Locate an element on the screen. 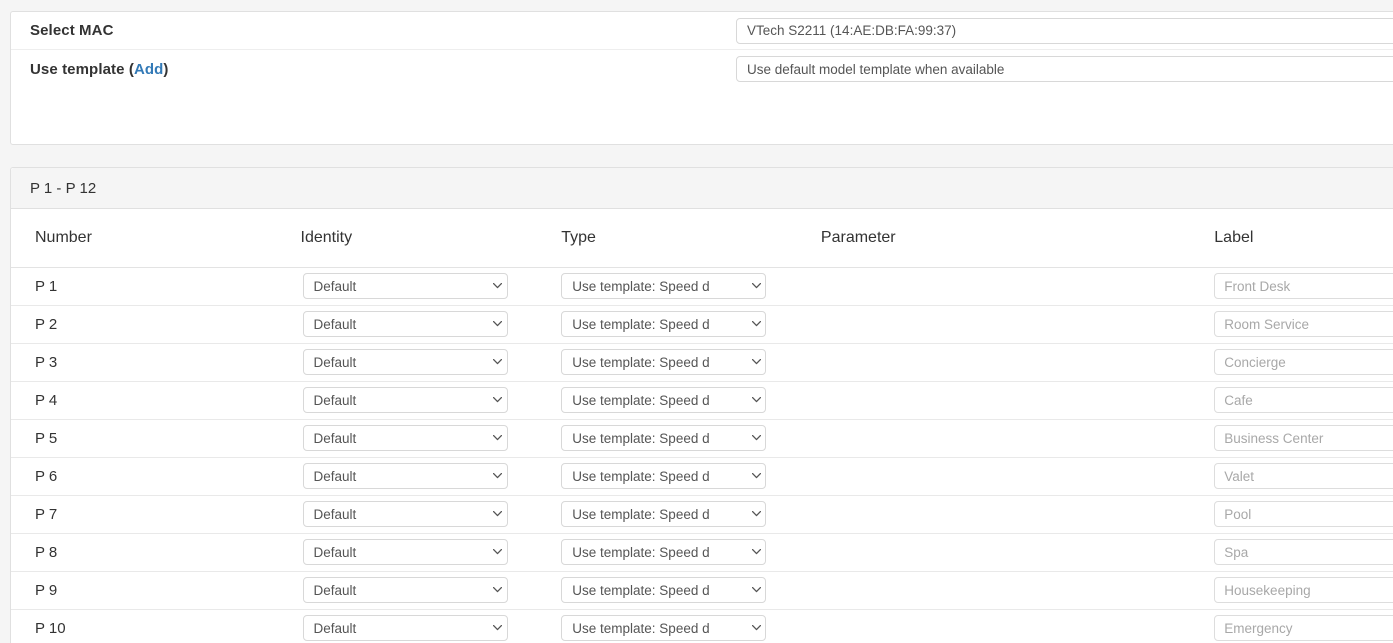 Image resolution: width=1393 pixels, height=643 pixels. table-row: P 4 Default Use template: Speed d is located at coordinates (702, 400).